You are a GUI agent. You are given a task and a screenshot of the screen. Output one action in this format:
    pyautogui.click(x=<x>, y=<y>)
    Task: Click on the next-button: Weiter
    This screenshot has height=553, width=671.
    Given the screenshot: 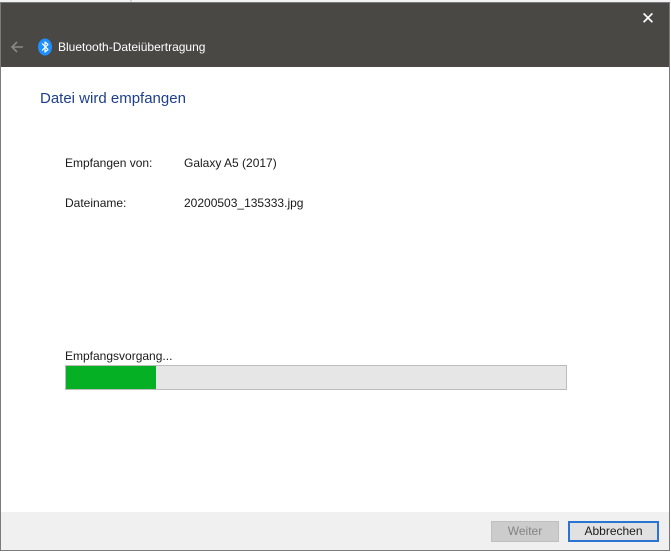 What is the action you would take?
    pyautogui.click(x=525, y=531)
    